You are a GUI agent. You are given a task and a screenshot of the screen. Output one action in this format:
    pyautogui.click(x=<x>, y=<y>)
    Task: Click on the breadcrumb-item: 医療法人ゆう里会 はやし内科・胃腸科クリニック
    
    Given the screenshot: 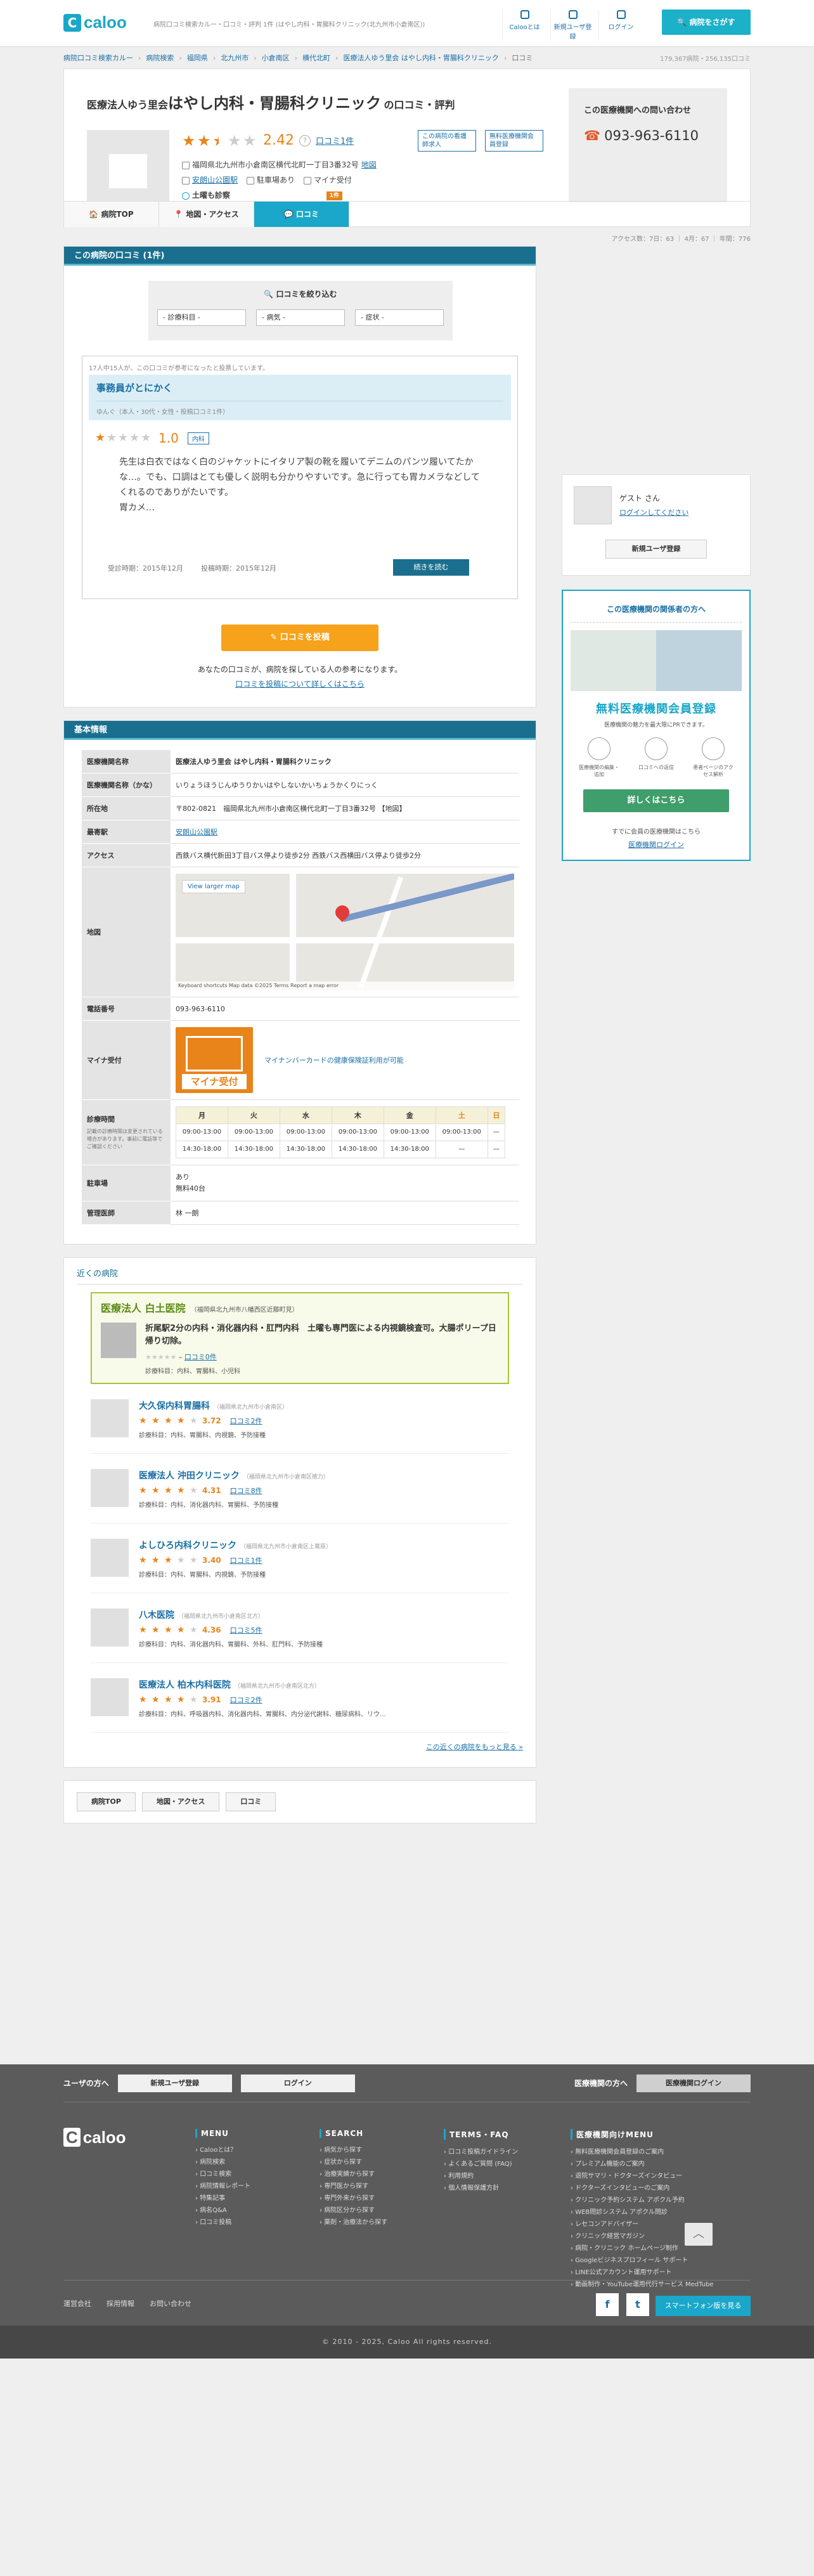 What is the action you would take?
    pyautogui.click(x=421, y=58)
    